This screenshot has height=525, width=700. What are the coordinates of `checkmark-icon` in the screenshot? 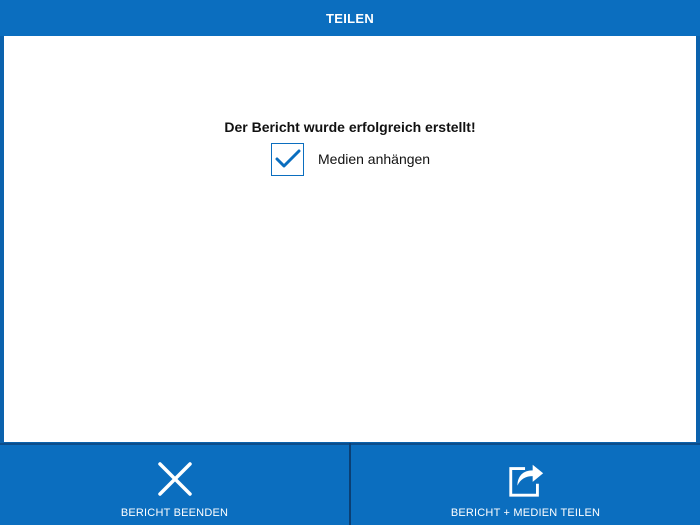 It's located at (287, 158).